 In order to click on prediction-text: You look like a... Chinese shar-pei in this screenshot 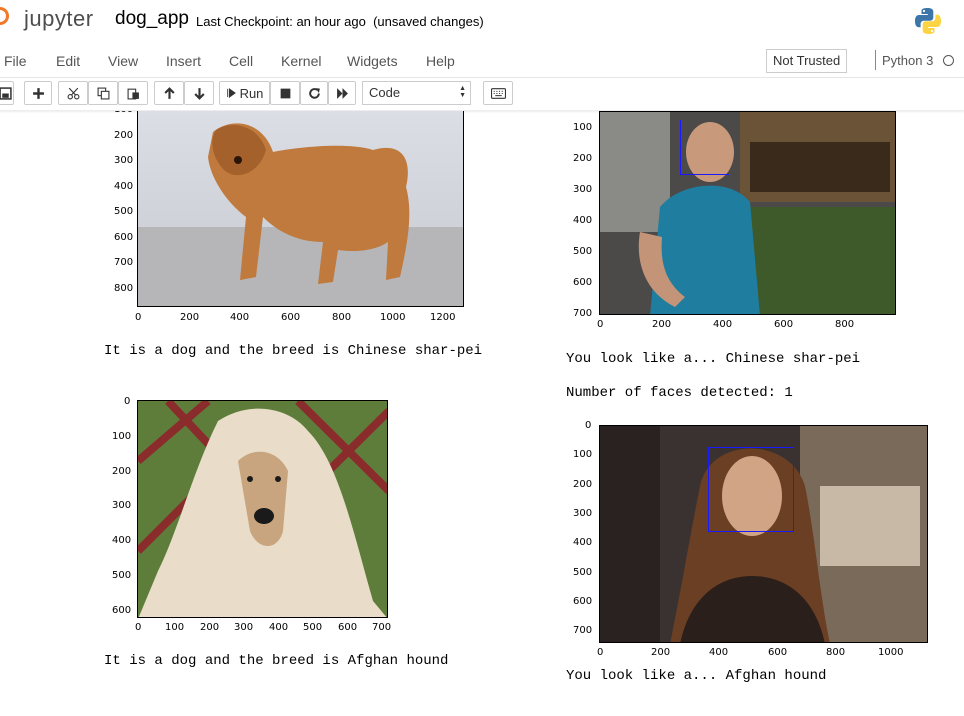, I will do `click(713, 359)`.